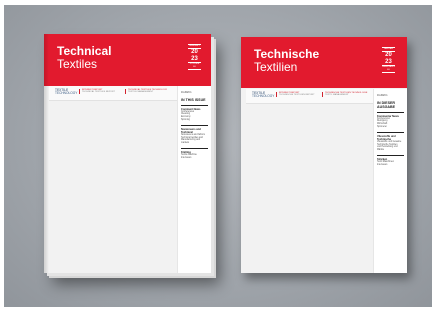 This screenshot has height=312, width=436. Describe the element at coordinates (84, 51) in the screenshot. I see `cover-title-bold: Technical` at that location.